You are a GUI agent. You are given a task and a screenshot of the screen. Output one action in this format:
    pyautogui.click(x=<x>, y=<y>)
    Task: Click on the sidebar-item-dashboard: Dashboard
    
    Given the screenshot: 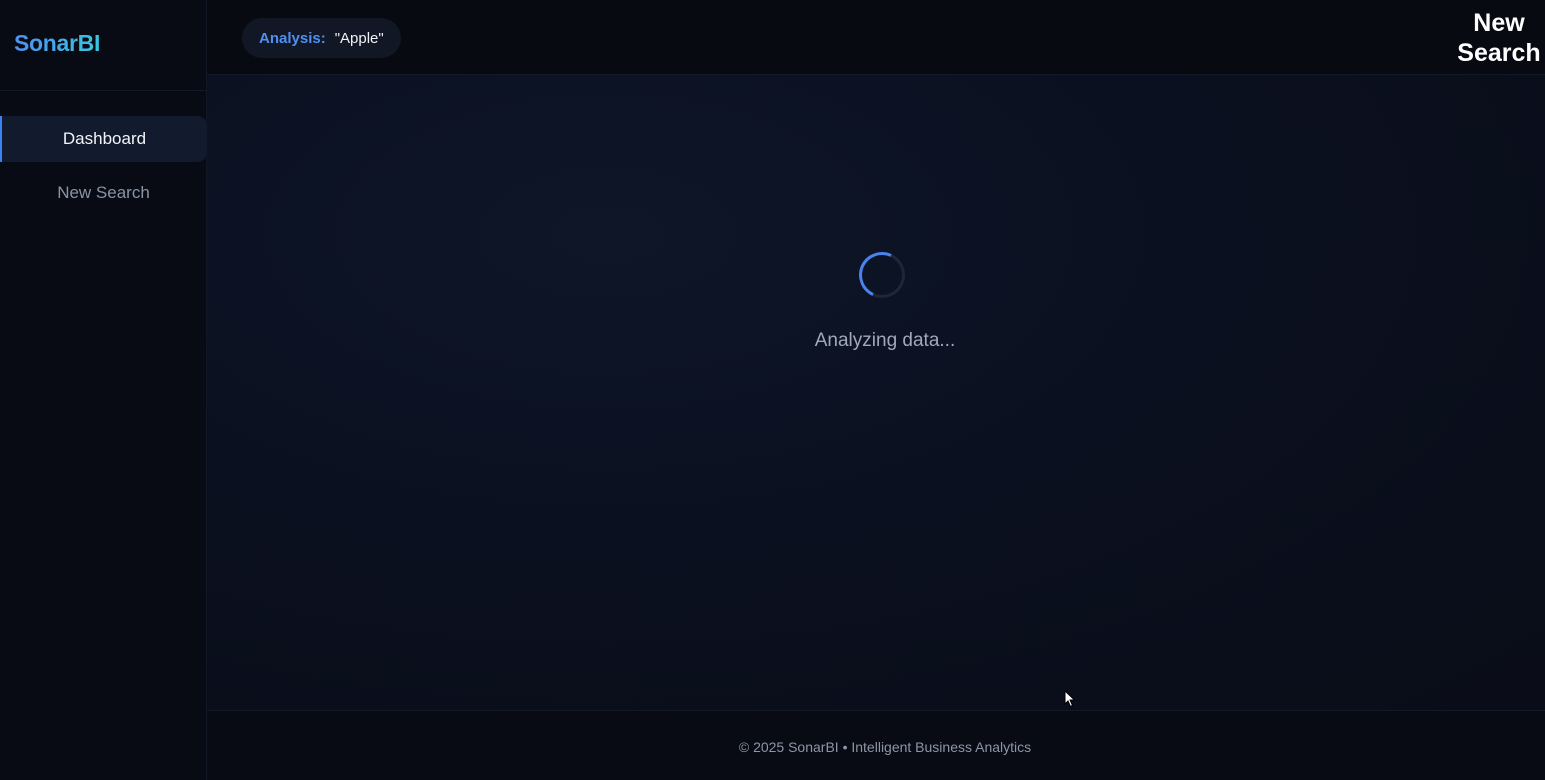 What is the action you would take?
    pyautogui.click(x=103, y=139)
    